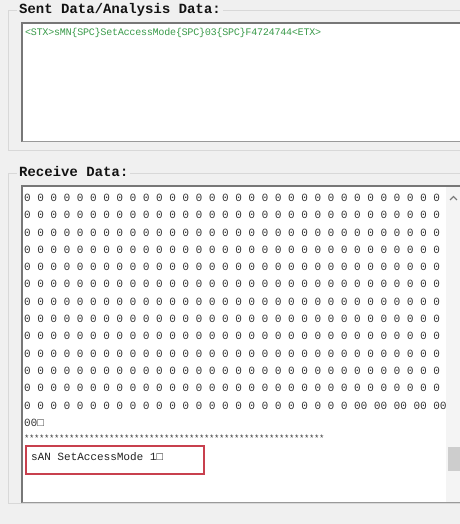 This screenshot has height=524, width=460. What do you see at coordinates (74, 173) in the screenshot?
I see `group-title: Receive Data:` at bounding box center [74, 173].